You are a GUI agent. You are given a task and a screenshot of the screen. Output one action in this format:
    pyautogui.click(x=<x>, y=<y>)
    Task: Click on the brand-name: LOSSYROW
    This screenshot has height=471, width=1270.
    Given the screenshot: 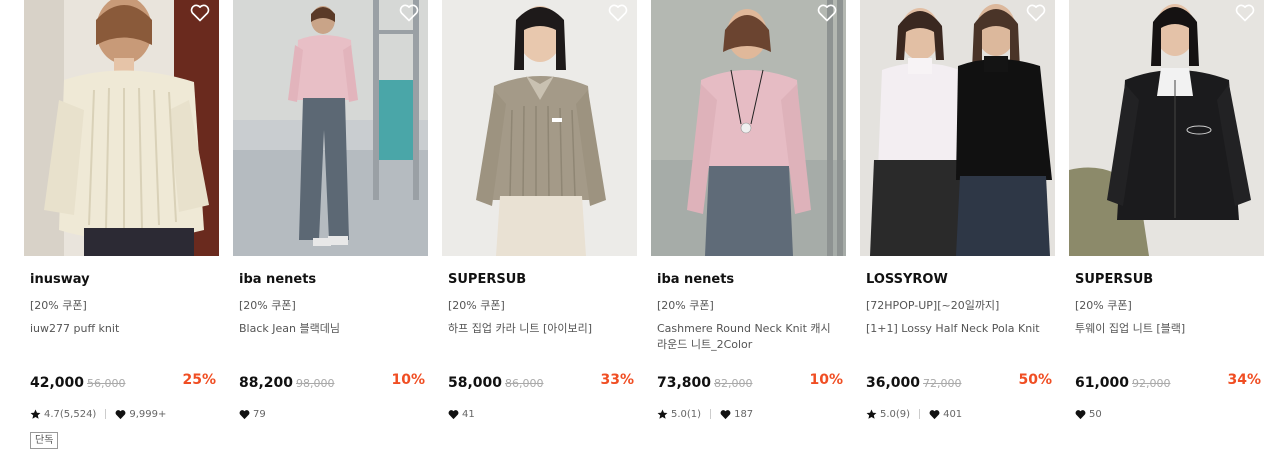 What is the action you would take?
    pyautogui.click(x=907, y=279)
    